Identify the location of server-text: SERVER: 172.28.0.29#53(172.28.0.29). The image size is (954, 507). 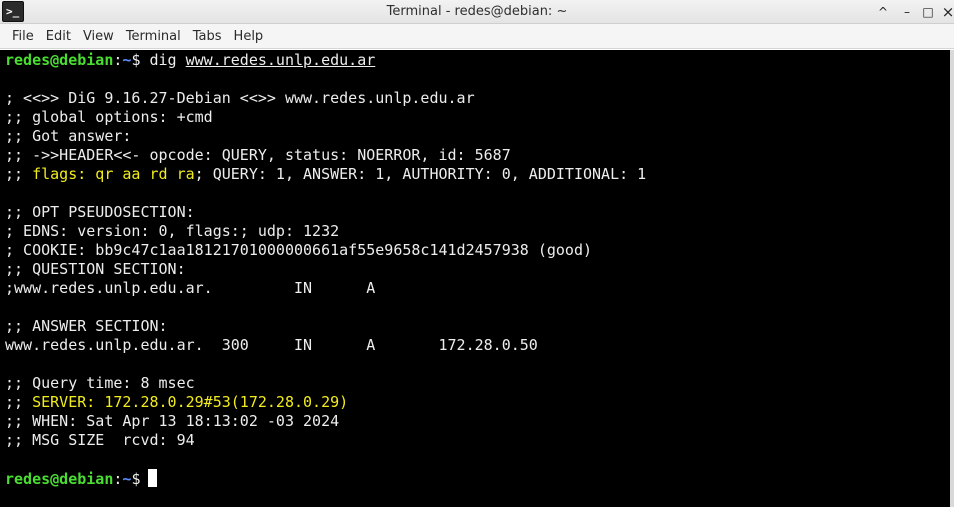
(190, 402).